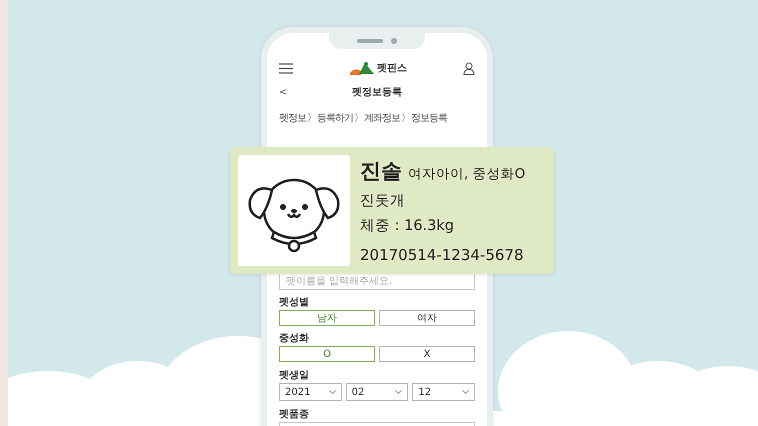  I want to click on field-label: 중성화, so click(294, 338).